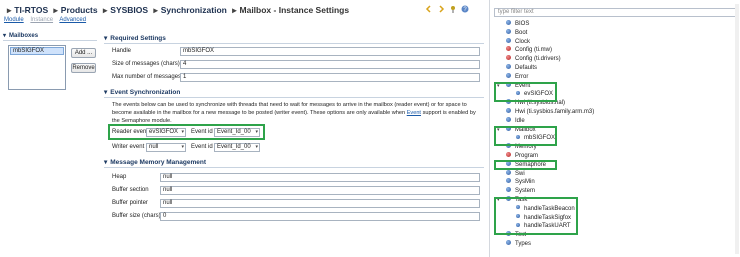 The height and width of the screenshot is (257, 740). I want to click on tree-item-types: Types, so click(519, 243).